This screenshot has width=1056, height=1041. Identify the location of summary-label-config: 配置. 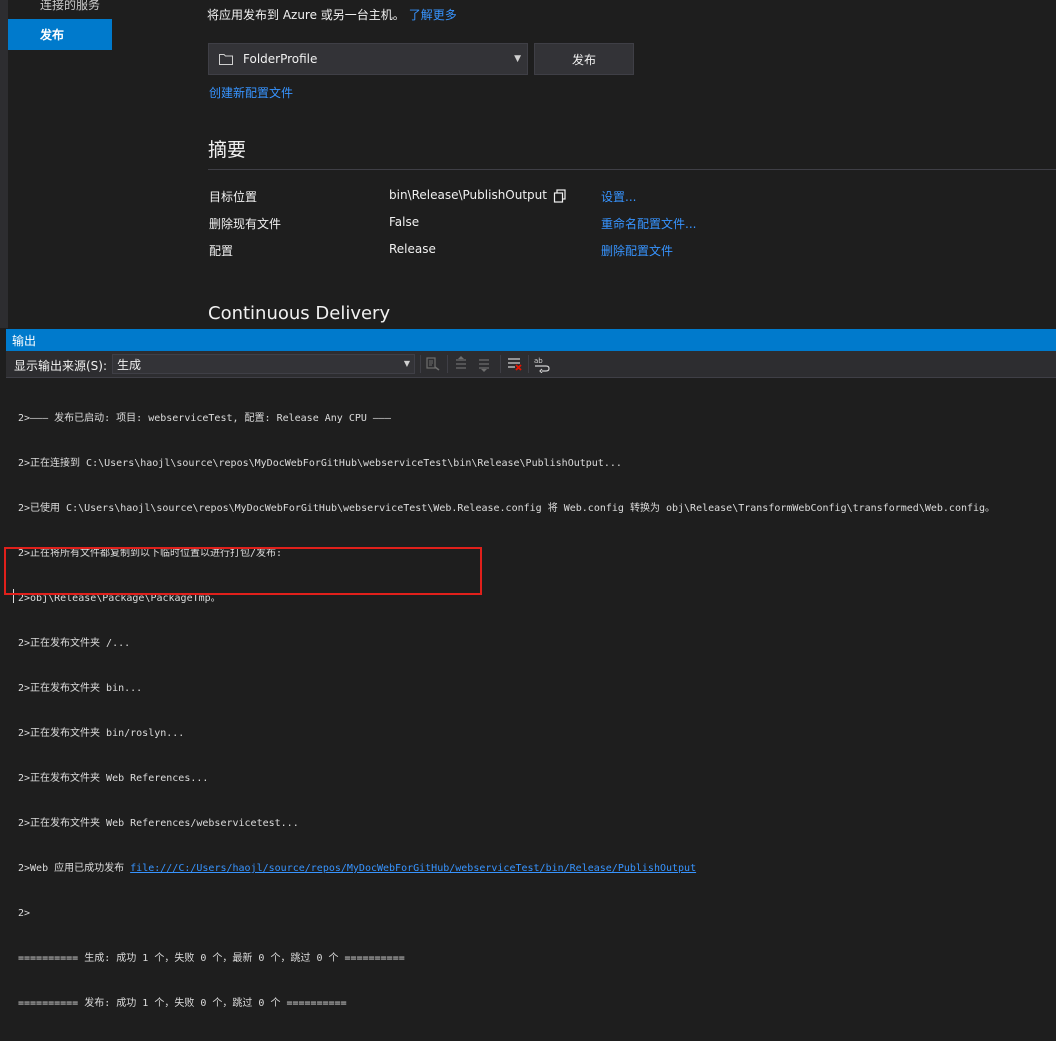
(221, 251).